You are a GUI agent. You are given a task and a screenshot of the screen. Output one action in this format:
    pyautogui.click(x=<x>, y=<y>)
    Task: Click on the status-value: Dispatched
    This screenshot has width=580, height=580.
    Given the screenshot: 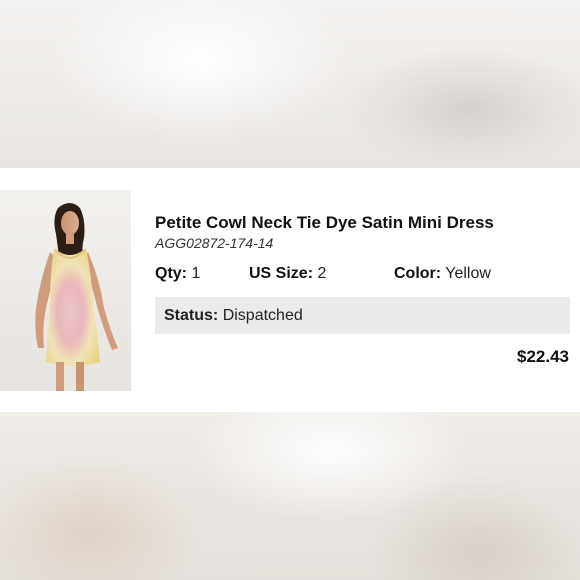 What is the action you would take?
    pyautogui.click(x=262, y=315)
    